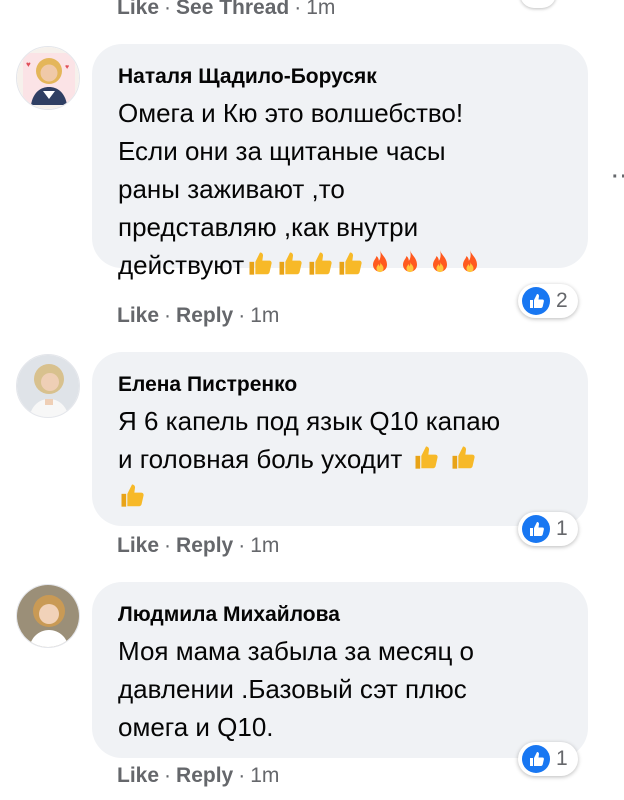 The width and height of the screenshot is (624, 800). What do you see at coordinates (562, 300) in the screenshot?
I see `reaction-count: 2` at bounding box center [562, 300].